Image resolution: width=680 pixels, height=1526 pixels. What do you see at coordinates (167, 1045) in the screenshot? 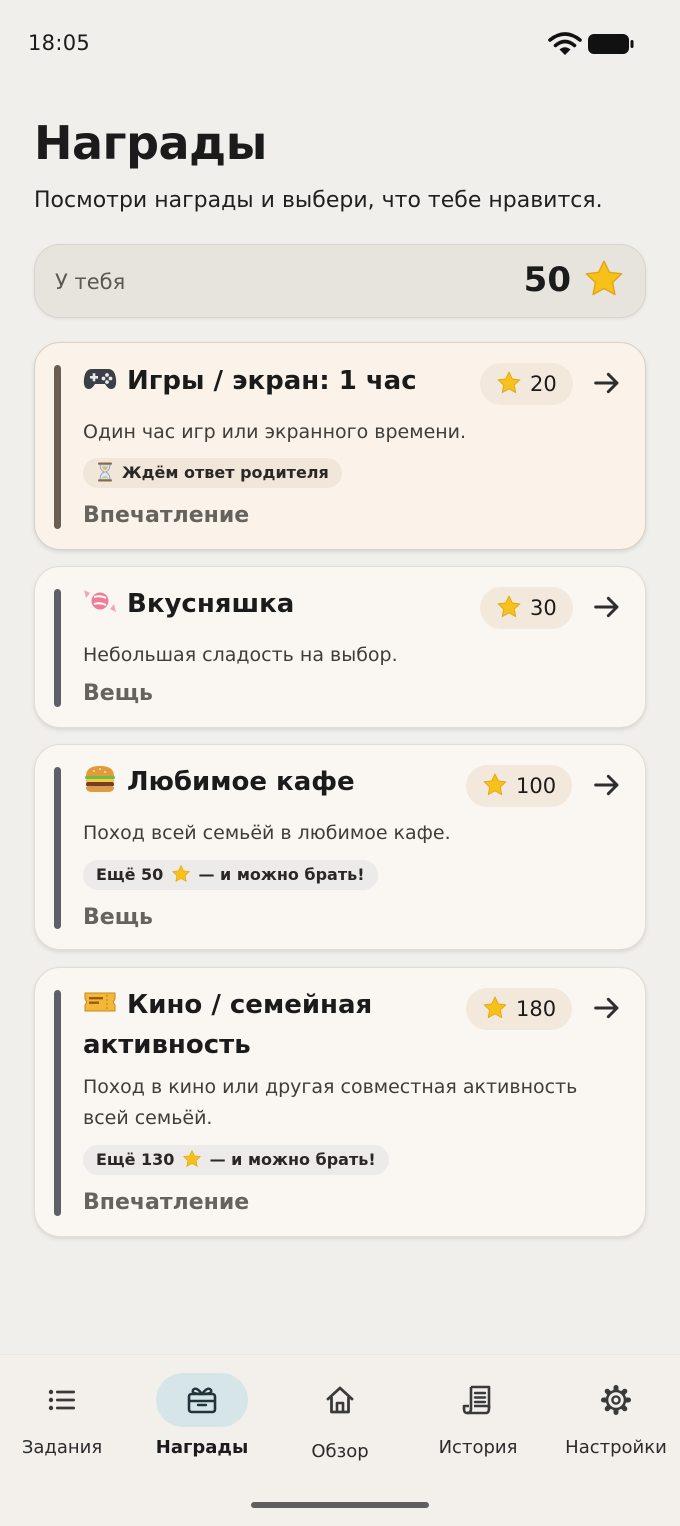
I see `reward-title-line2: активность` at bounding box center [167, 1045].